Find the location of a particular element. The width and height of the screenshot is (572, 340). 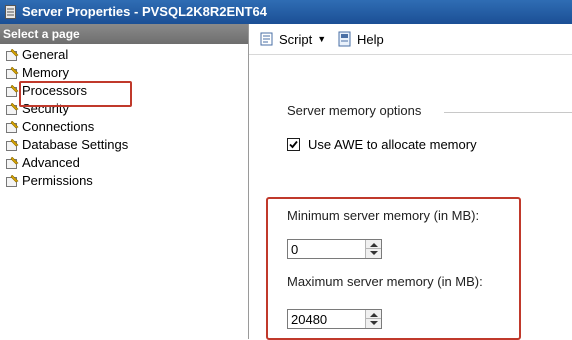

checkmark-icon is located at coordinates (293, 144).